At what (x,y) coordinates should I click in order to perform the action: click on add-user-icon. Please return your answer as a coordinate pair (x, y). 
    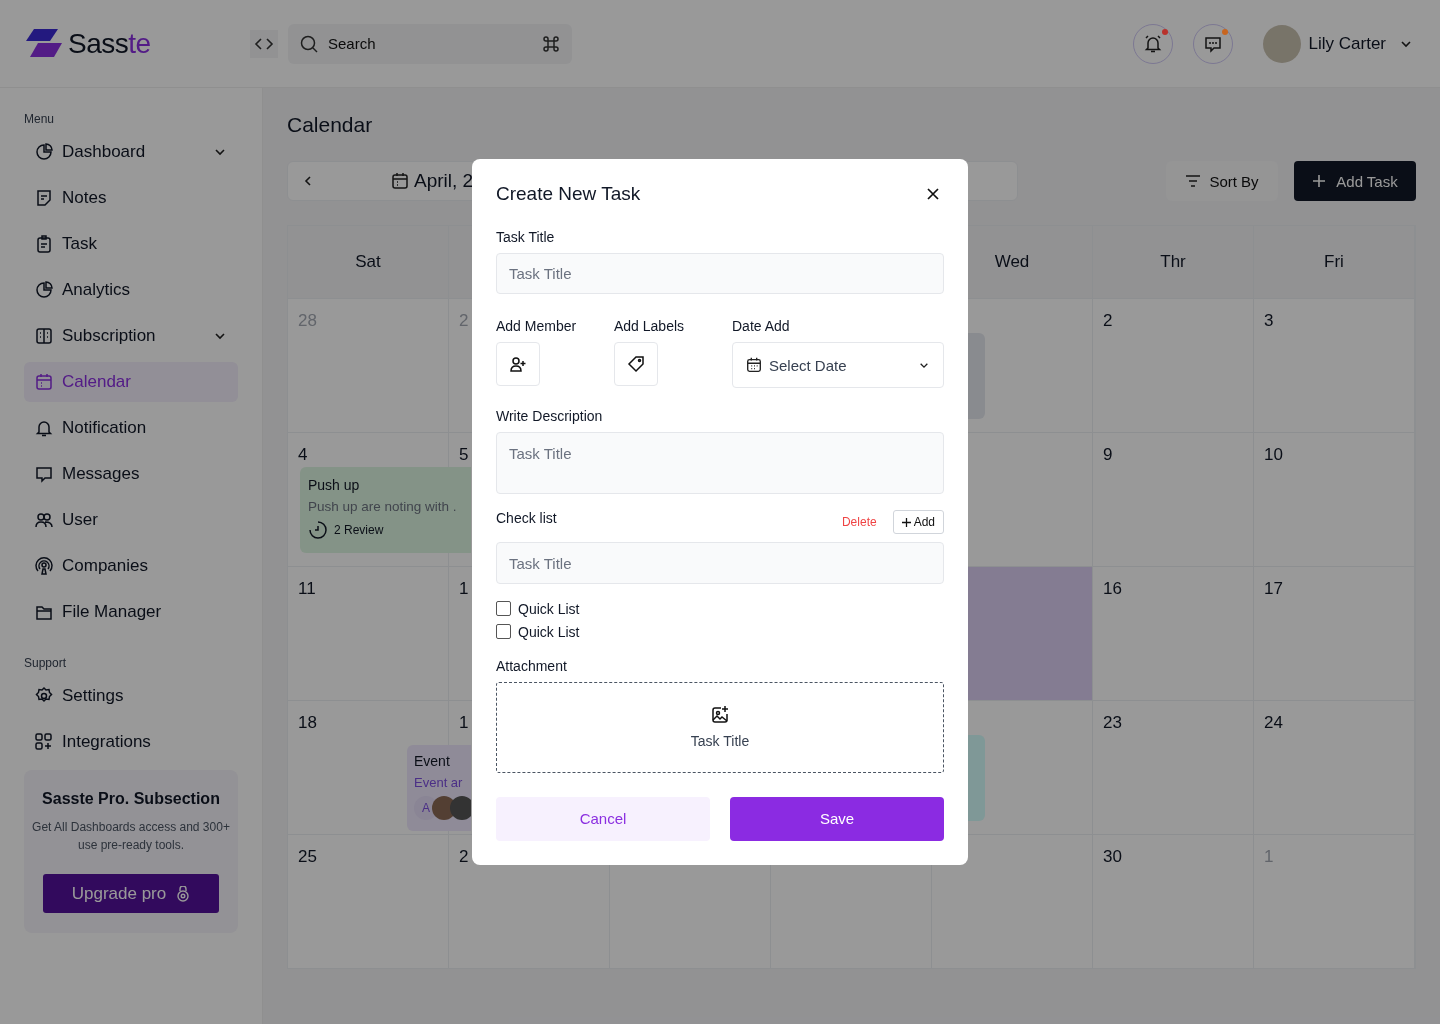
    Looking at the image, I should click on (518, 364).